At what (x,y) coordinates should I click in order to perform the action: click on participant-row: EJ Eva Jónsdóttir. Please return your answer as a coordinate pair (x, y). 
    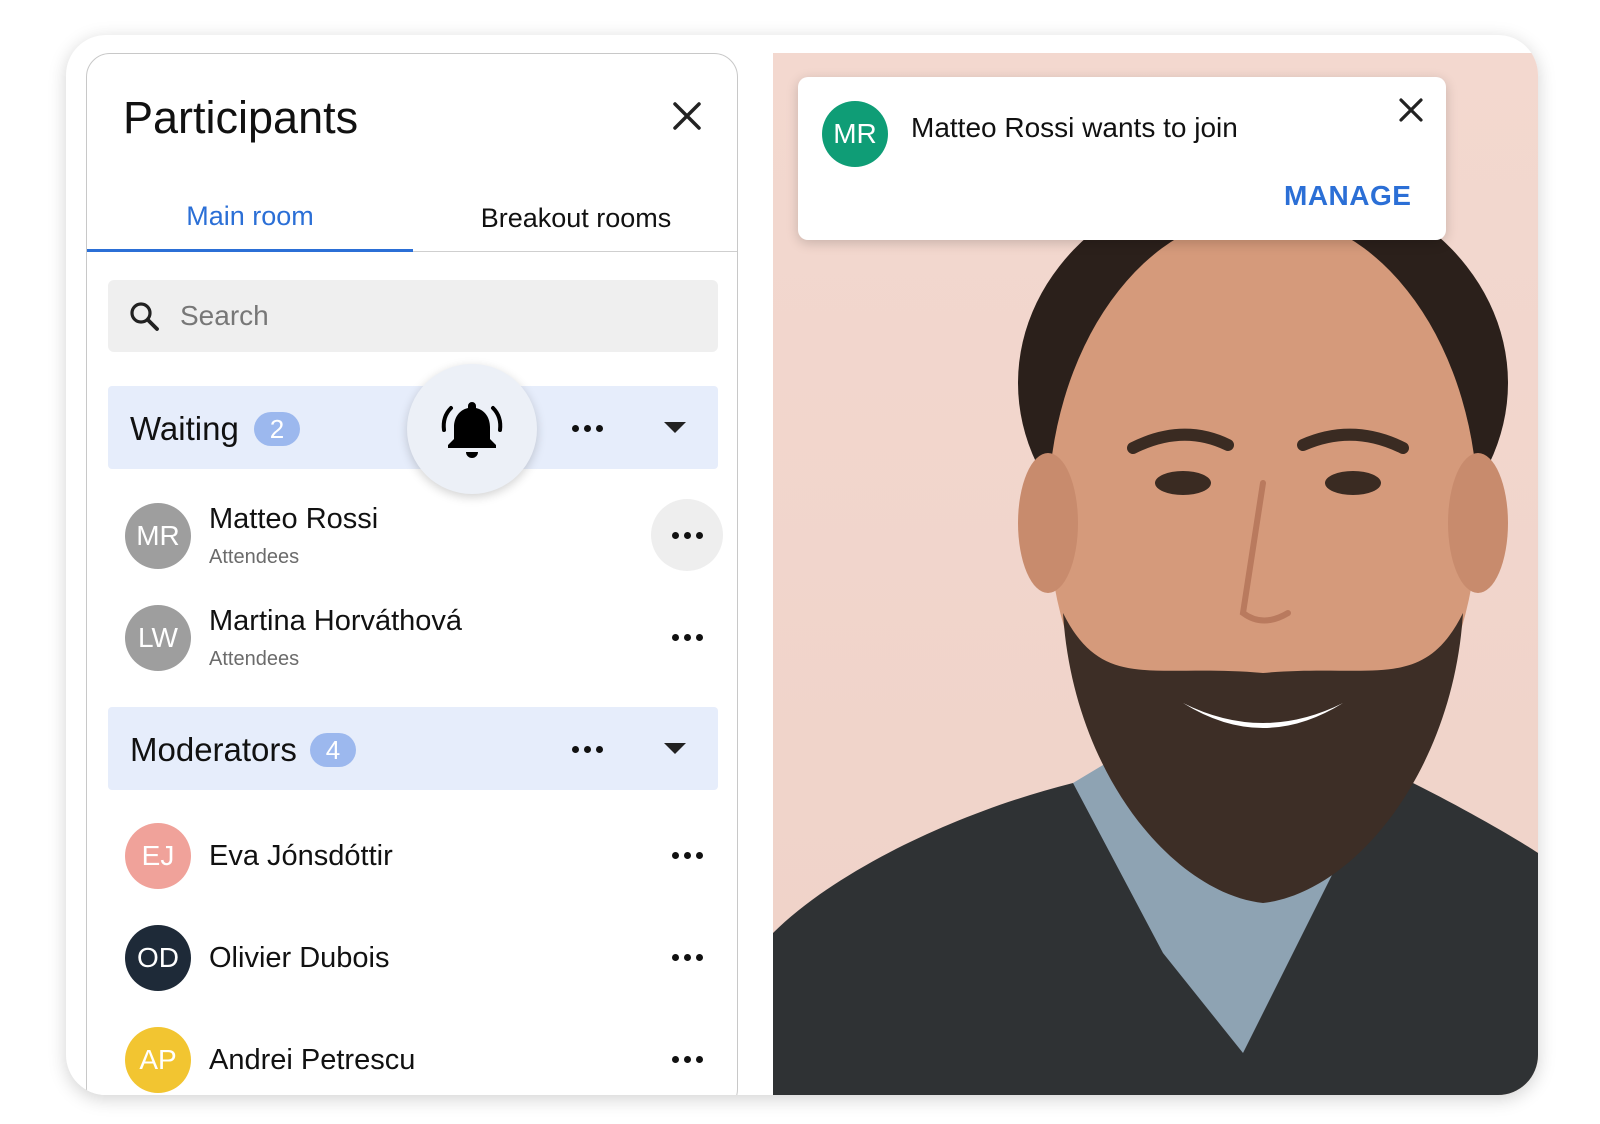
    Looking at the image, I should click on (413, 856).